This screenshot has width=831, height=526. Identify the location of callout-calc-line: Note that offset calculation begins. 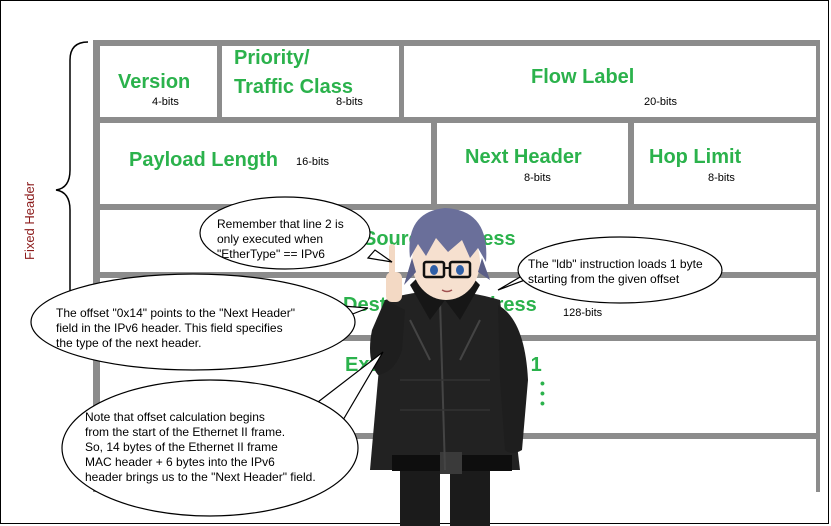
(175, 417).